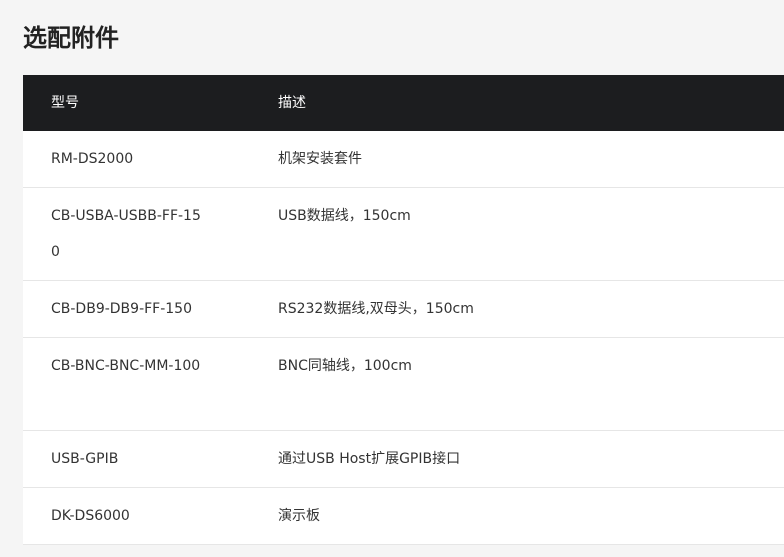  What do you see at coordinates (90, 516) in the screenshot?
I see `model-cell: DK-DS6000` at bounding box center [90, 516].